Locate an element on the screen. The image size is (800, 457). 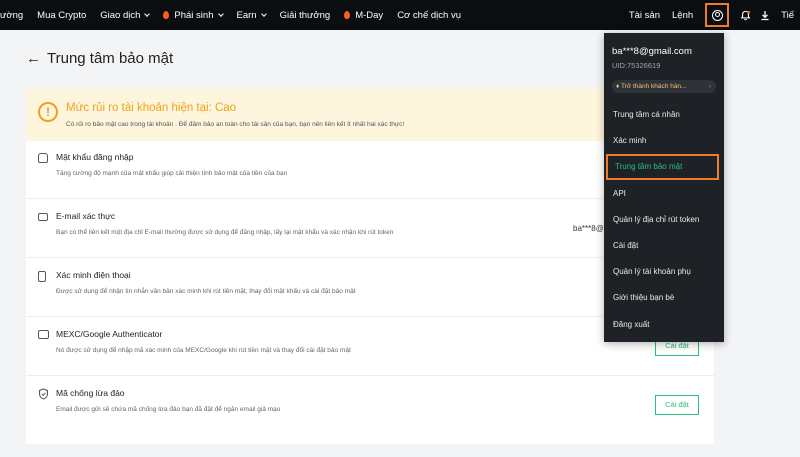
email-icon is located at coordinates (43, 217).